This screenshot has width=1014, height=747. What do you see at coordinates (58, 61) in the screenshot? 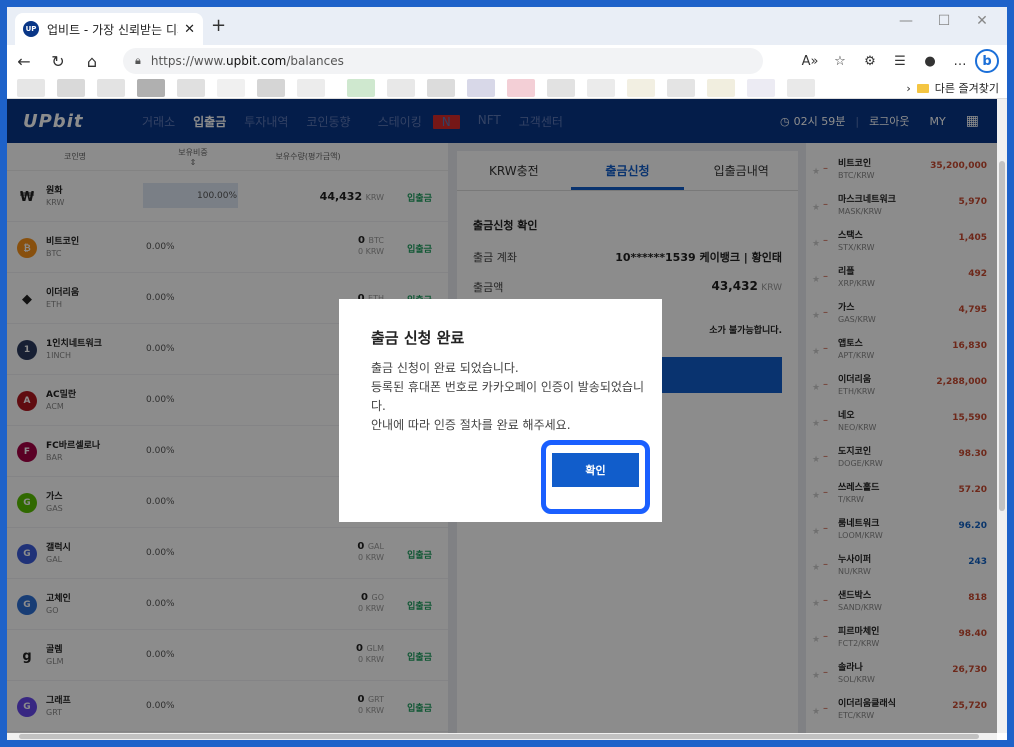
I see `refresh-icon: ↻` at bounding box center [58, 61].